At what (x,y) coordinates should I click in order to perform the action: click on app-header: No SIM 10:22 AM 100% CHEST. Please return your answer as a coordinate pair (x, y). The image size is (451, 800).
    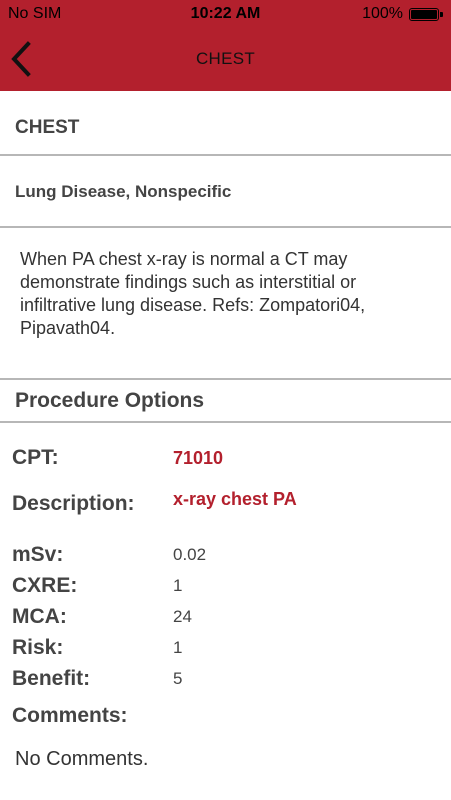
    Looking at the image, I should click on (225, 45).